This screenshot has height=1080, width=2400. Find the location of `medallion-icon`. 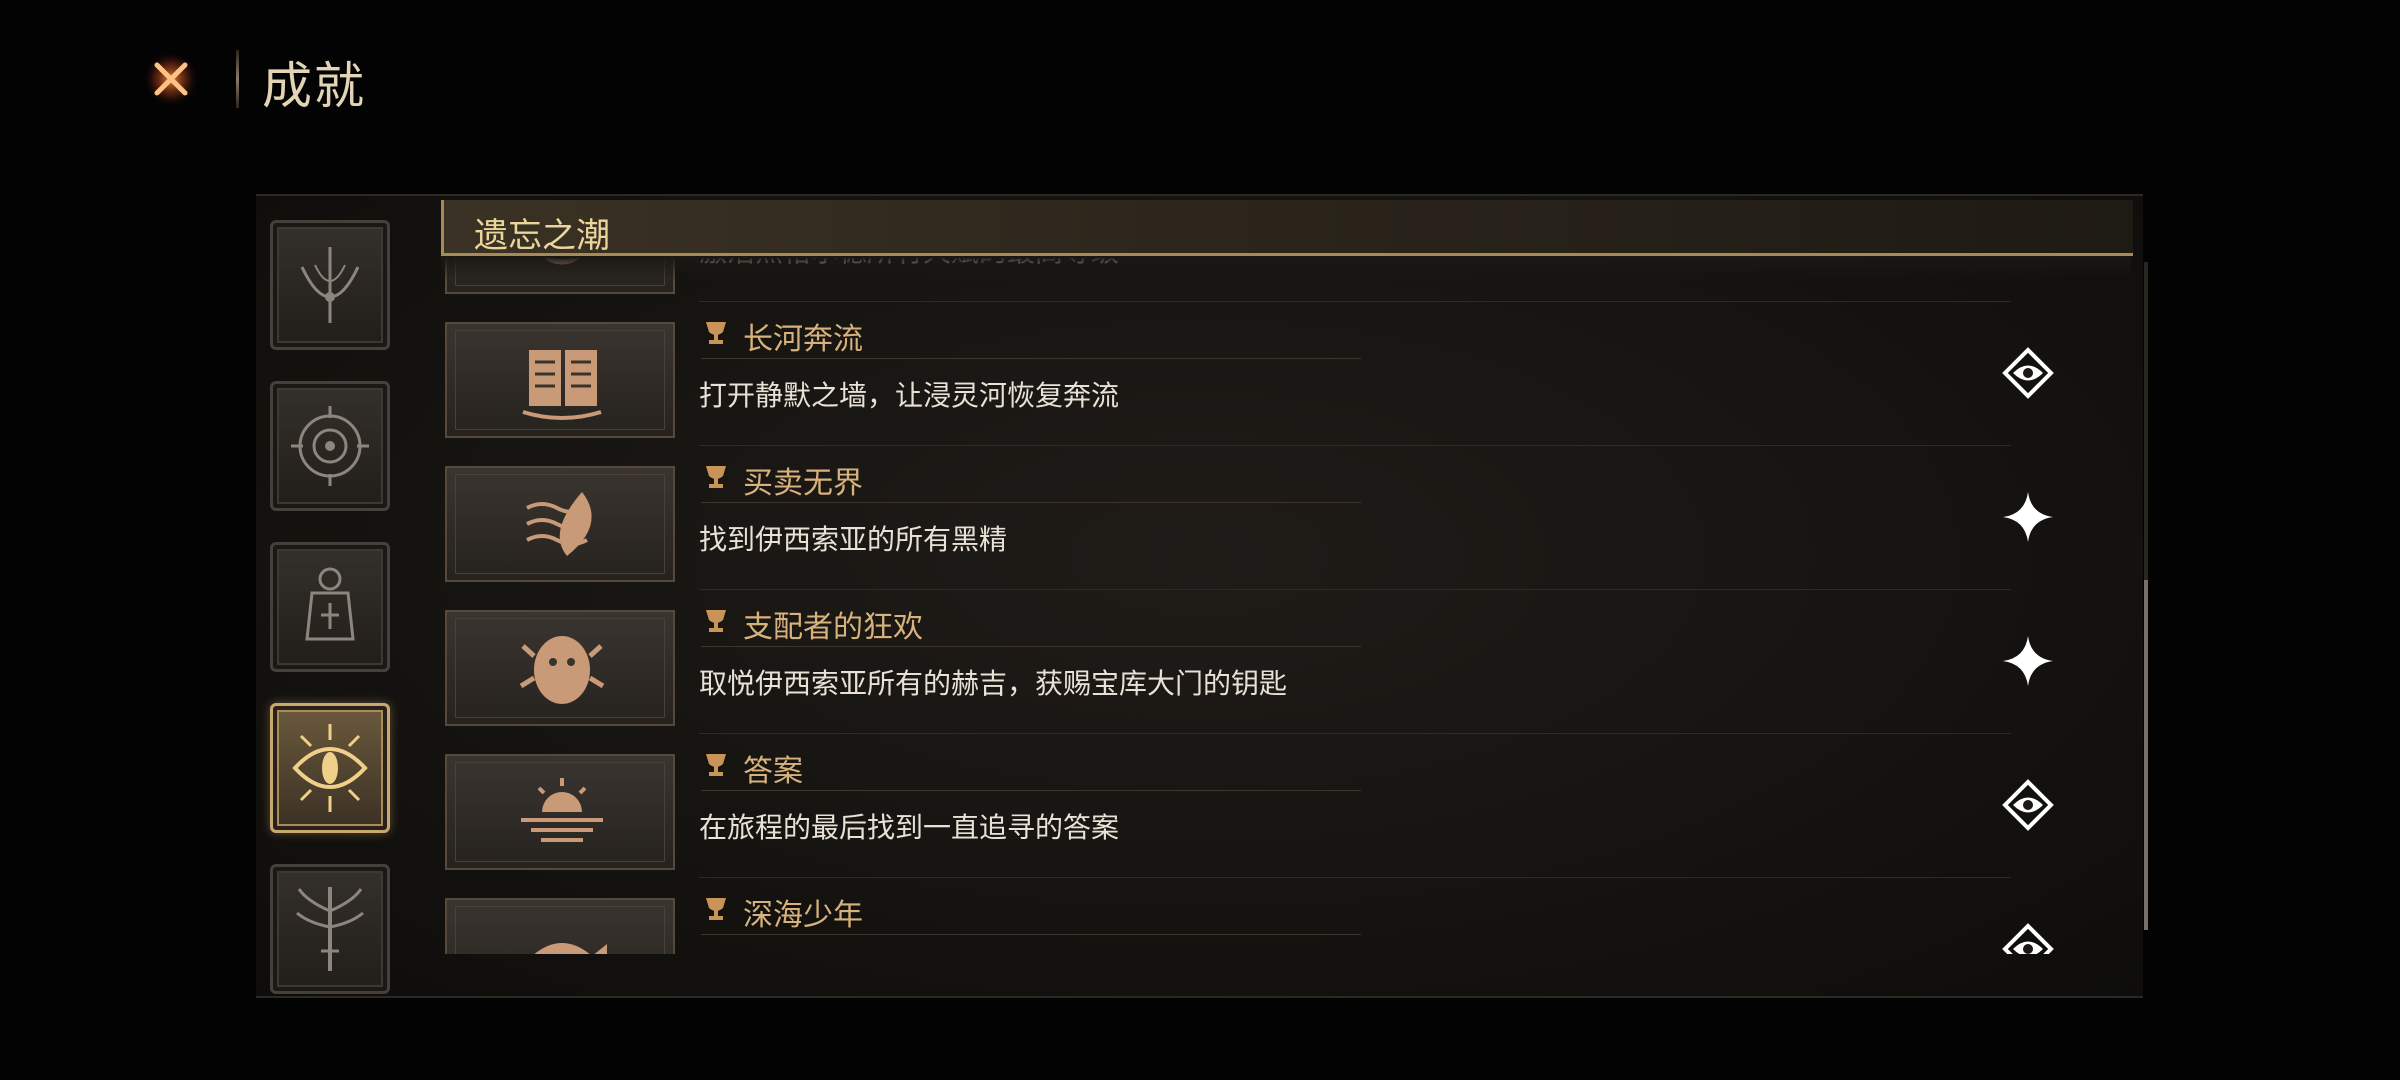

medallion-icon is located at coordinates (562, 261).